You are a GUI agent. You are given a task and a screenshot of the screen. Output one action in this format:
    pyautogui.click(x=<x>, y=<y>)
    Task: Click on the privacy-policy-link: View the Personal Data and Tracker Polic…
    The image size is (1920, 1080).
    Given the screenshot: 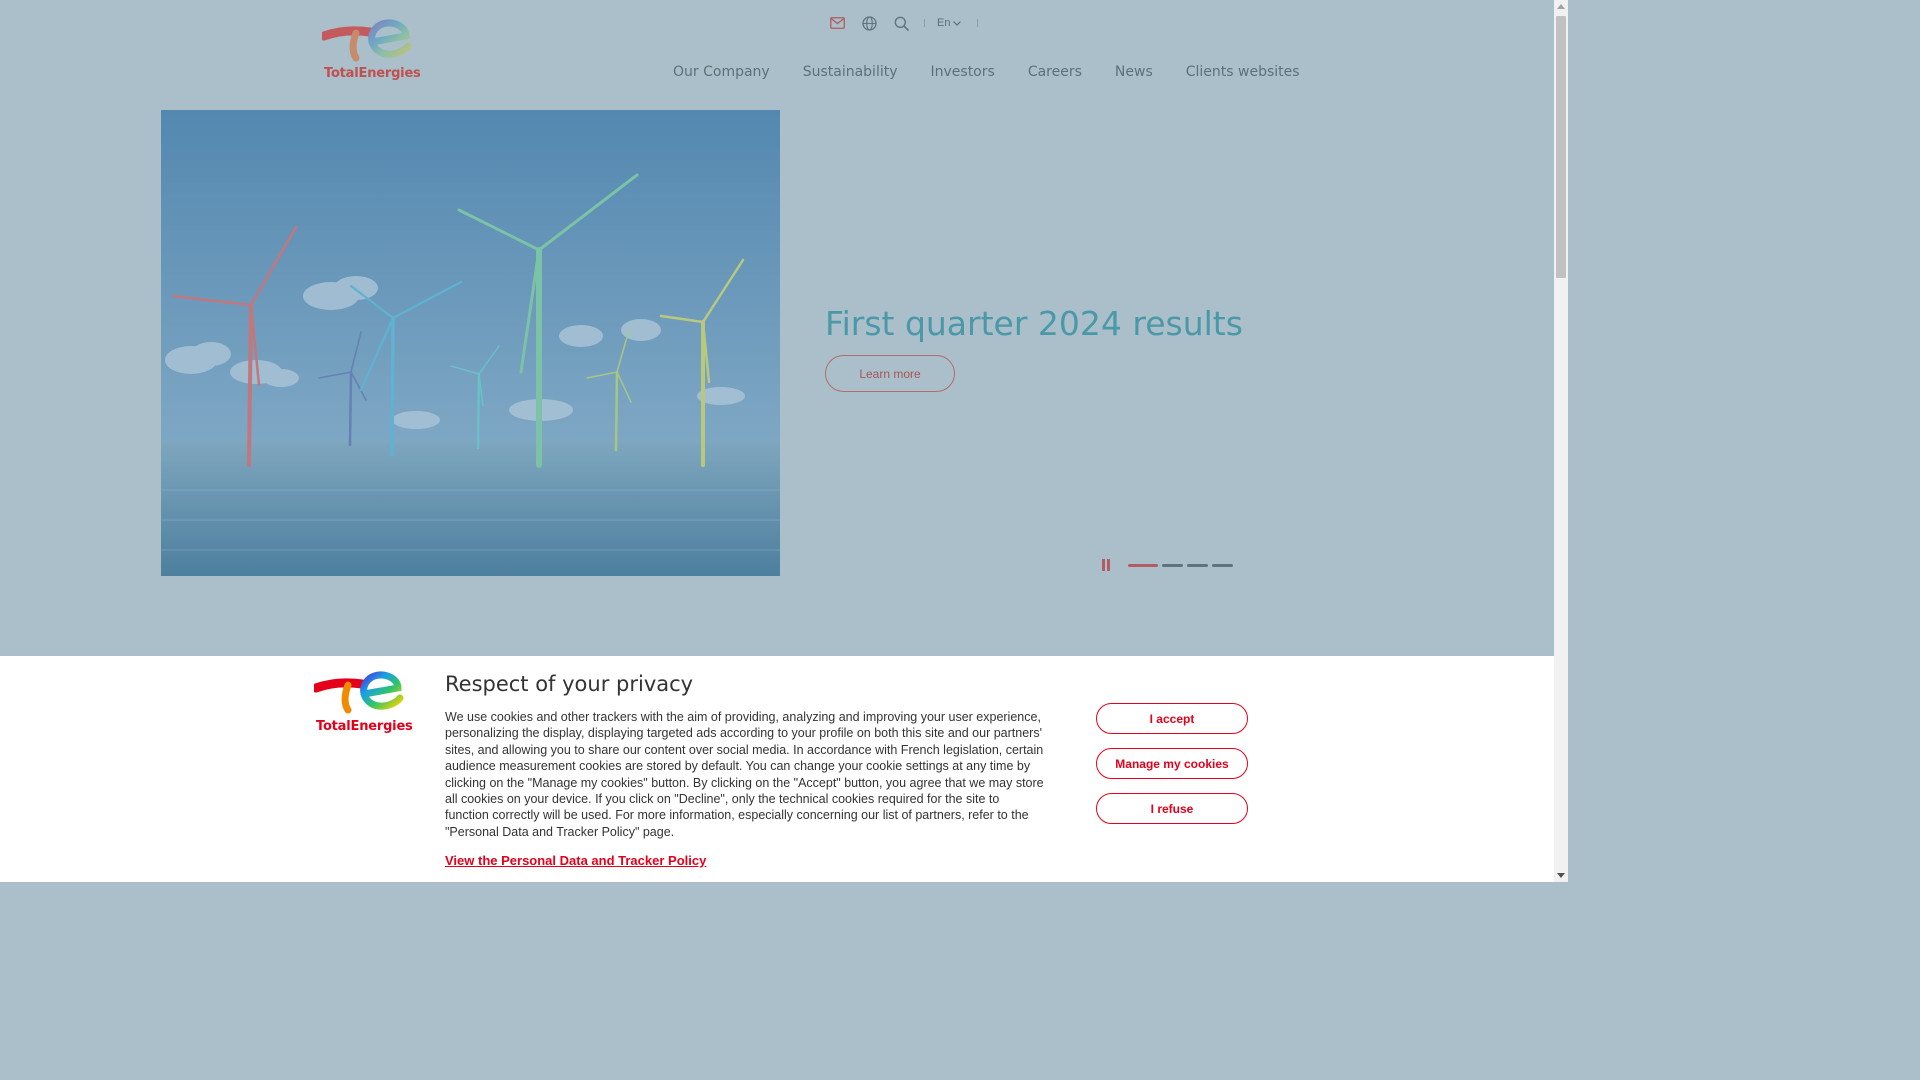 What is the action you would take?
    pyautogui.click(x=575, y=860)
    